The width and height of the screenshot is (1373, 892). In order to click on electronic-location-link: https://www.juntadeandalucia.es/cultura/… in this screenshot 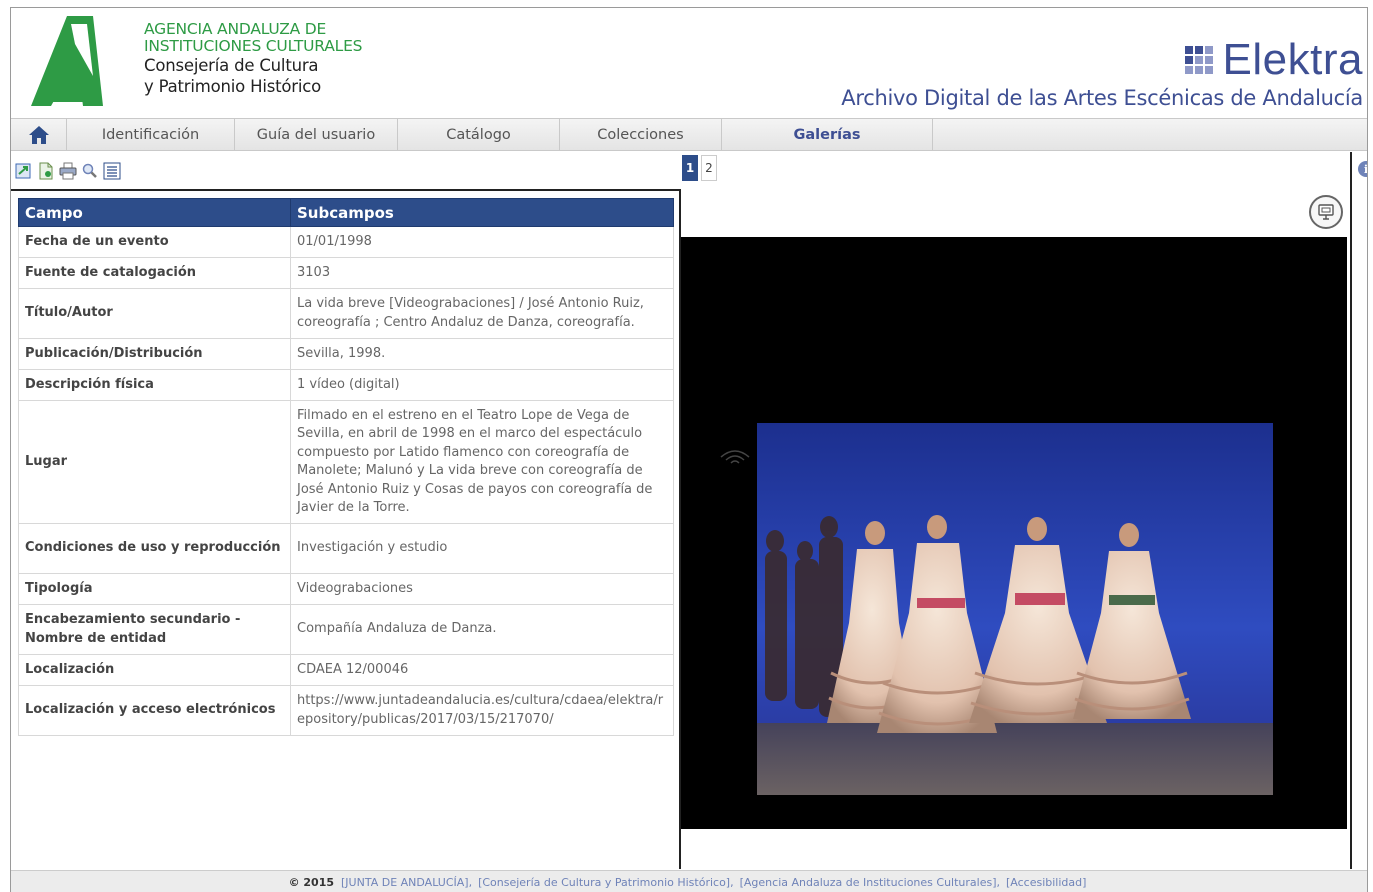, I will do `click(480, 710)`.